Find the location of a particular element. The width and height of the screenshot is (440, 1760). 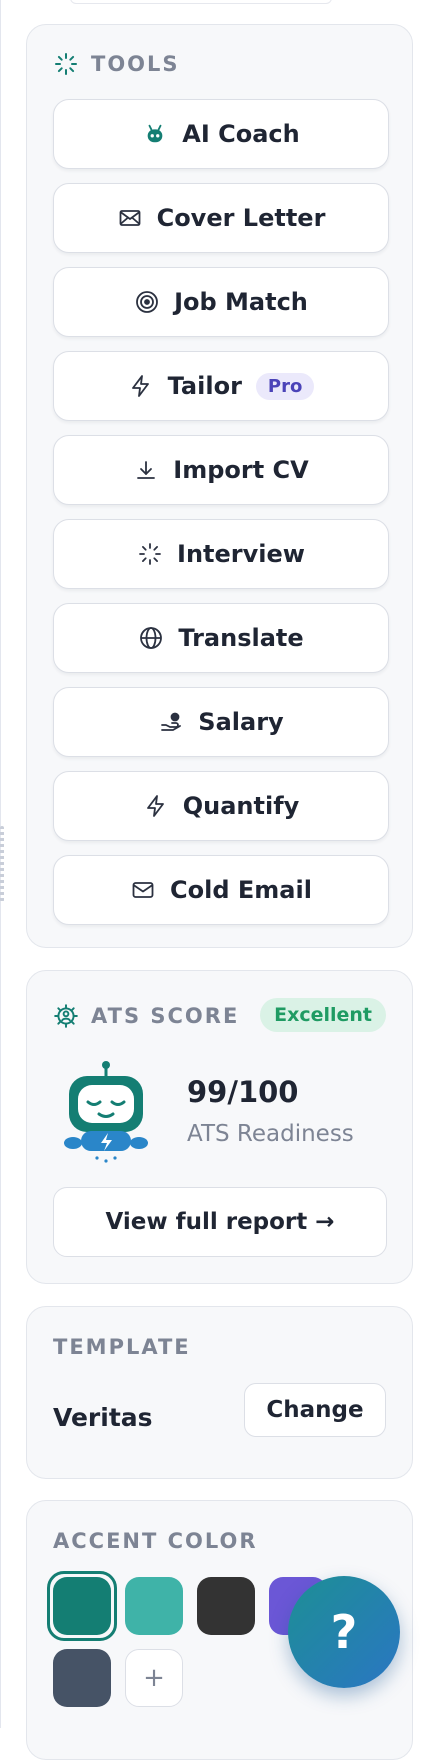

ai-coach-button: AI Coach is located at coordinates (221, 134).